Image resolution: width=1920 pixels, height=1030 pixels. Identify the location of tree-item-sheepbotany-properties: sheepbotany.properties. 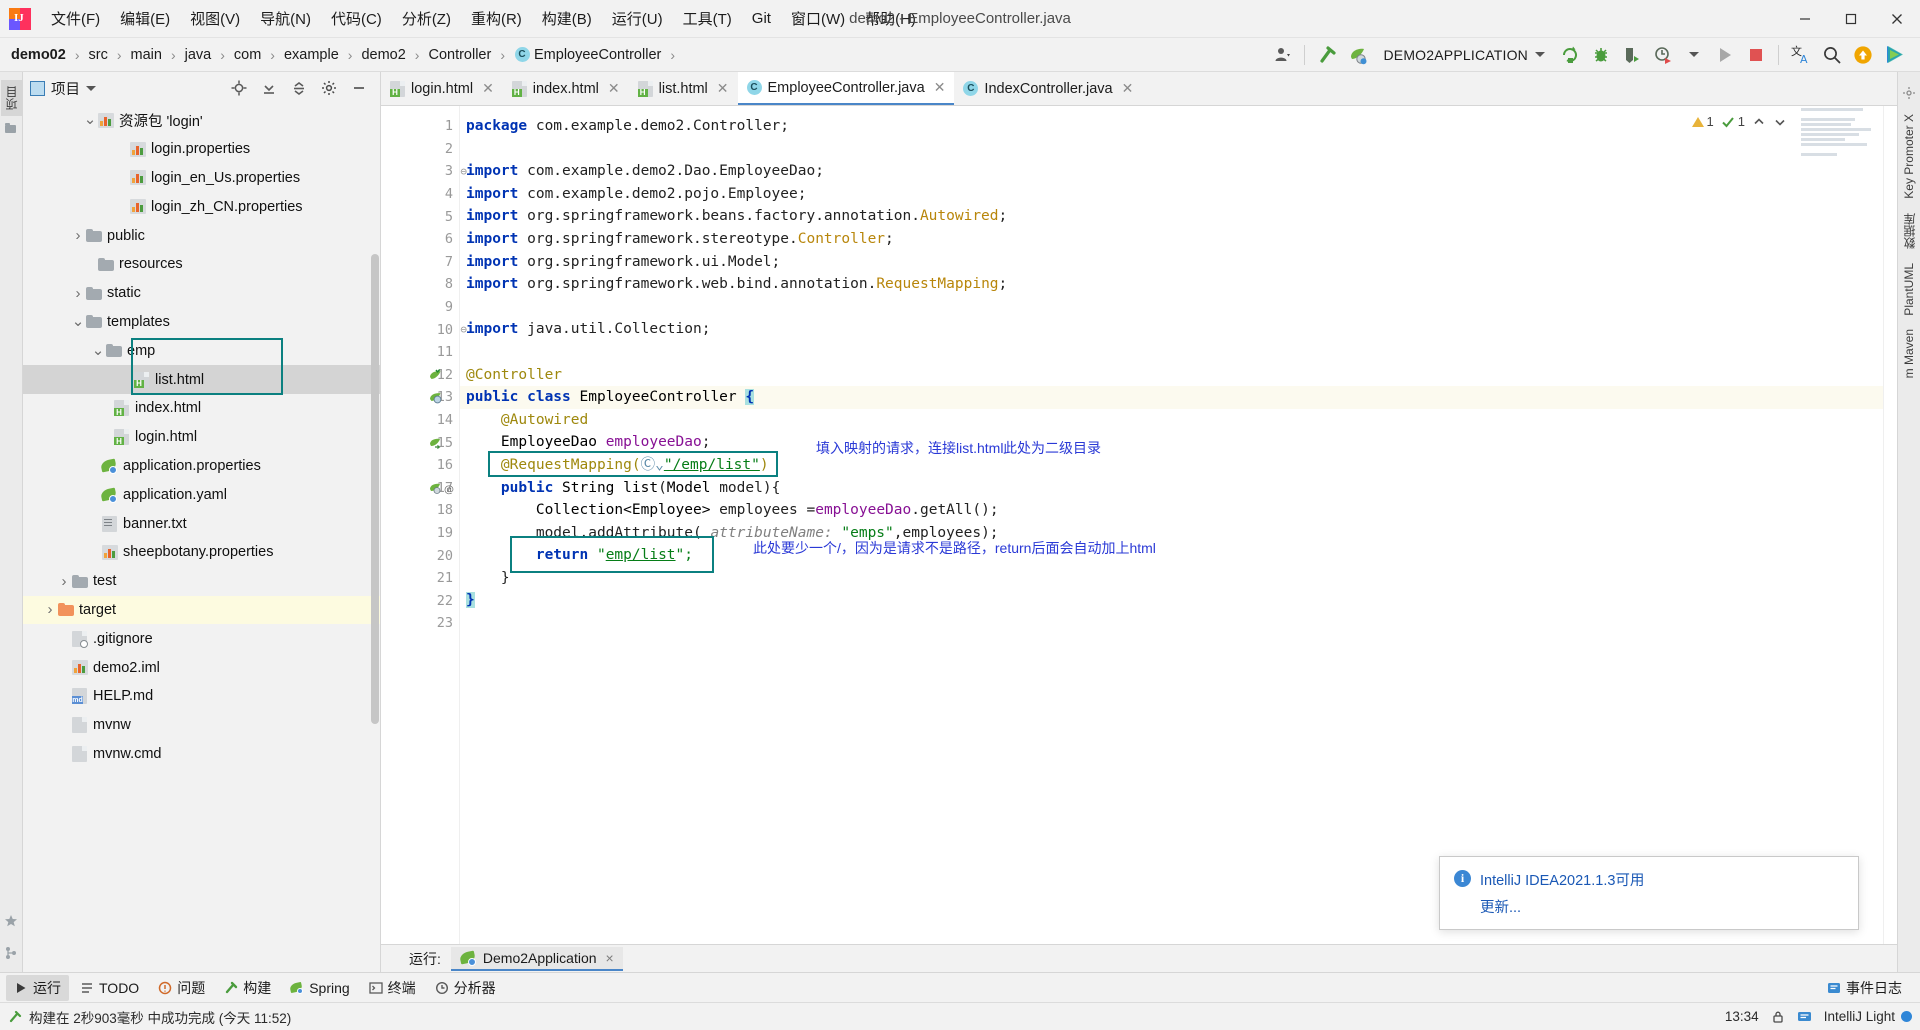
(201, 552).